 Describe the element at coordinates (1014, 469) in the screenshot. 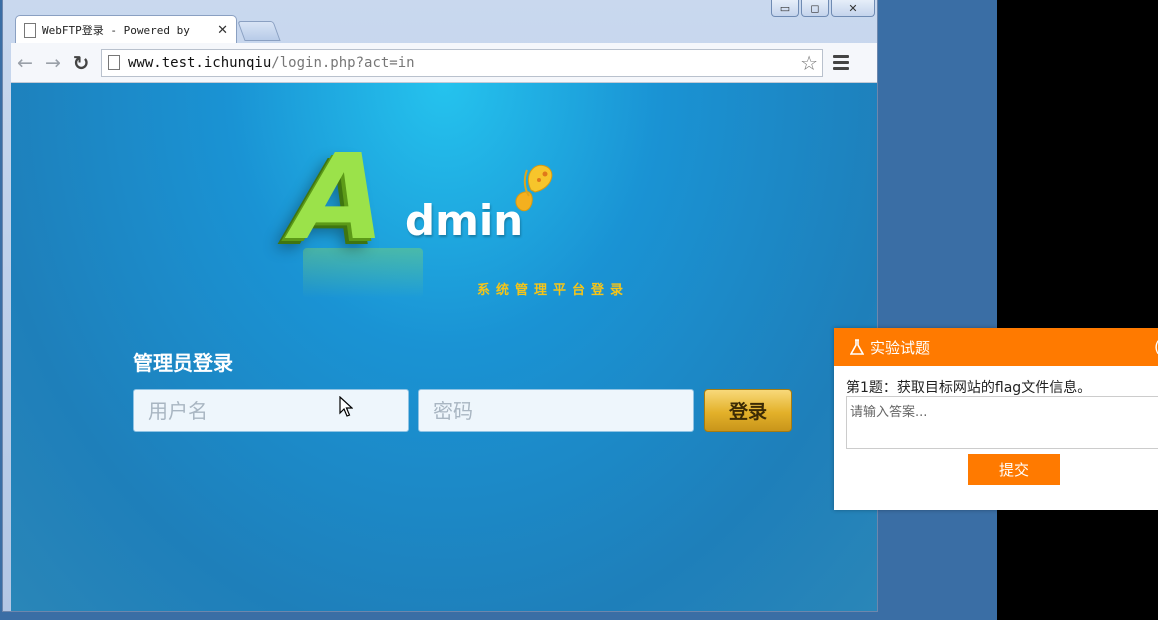

I see `submit-button: 提交` at that location.